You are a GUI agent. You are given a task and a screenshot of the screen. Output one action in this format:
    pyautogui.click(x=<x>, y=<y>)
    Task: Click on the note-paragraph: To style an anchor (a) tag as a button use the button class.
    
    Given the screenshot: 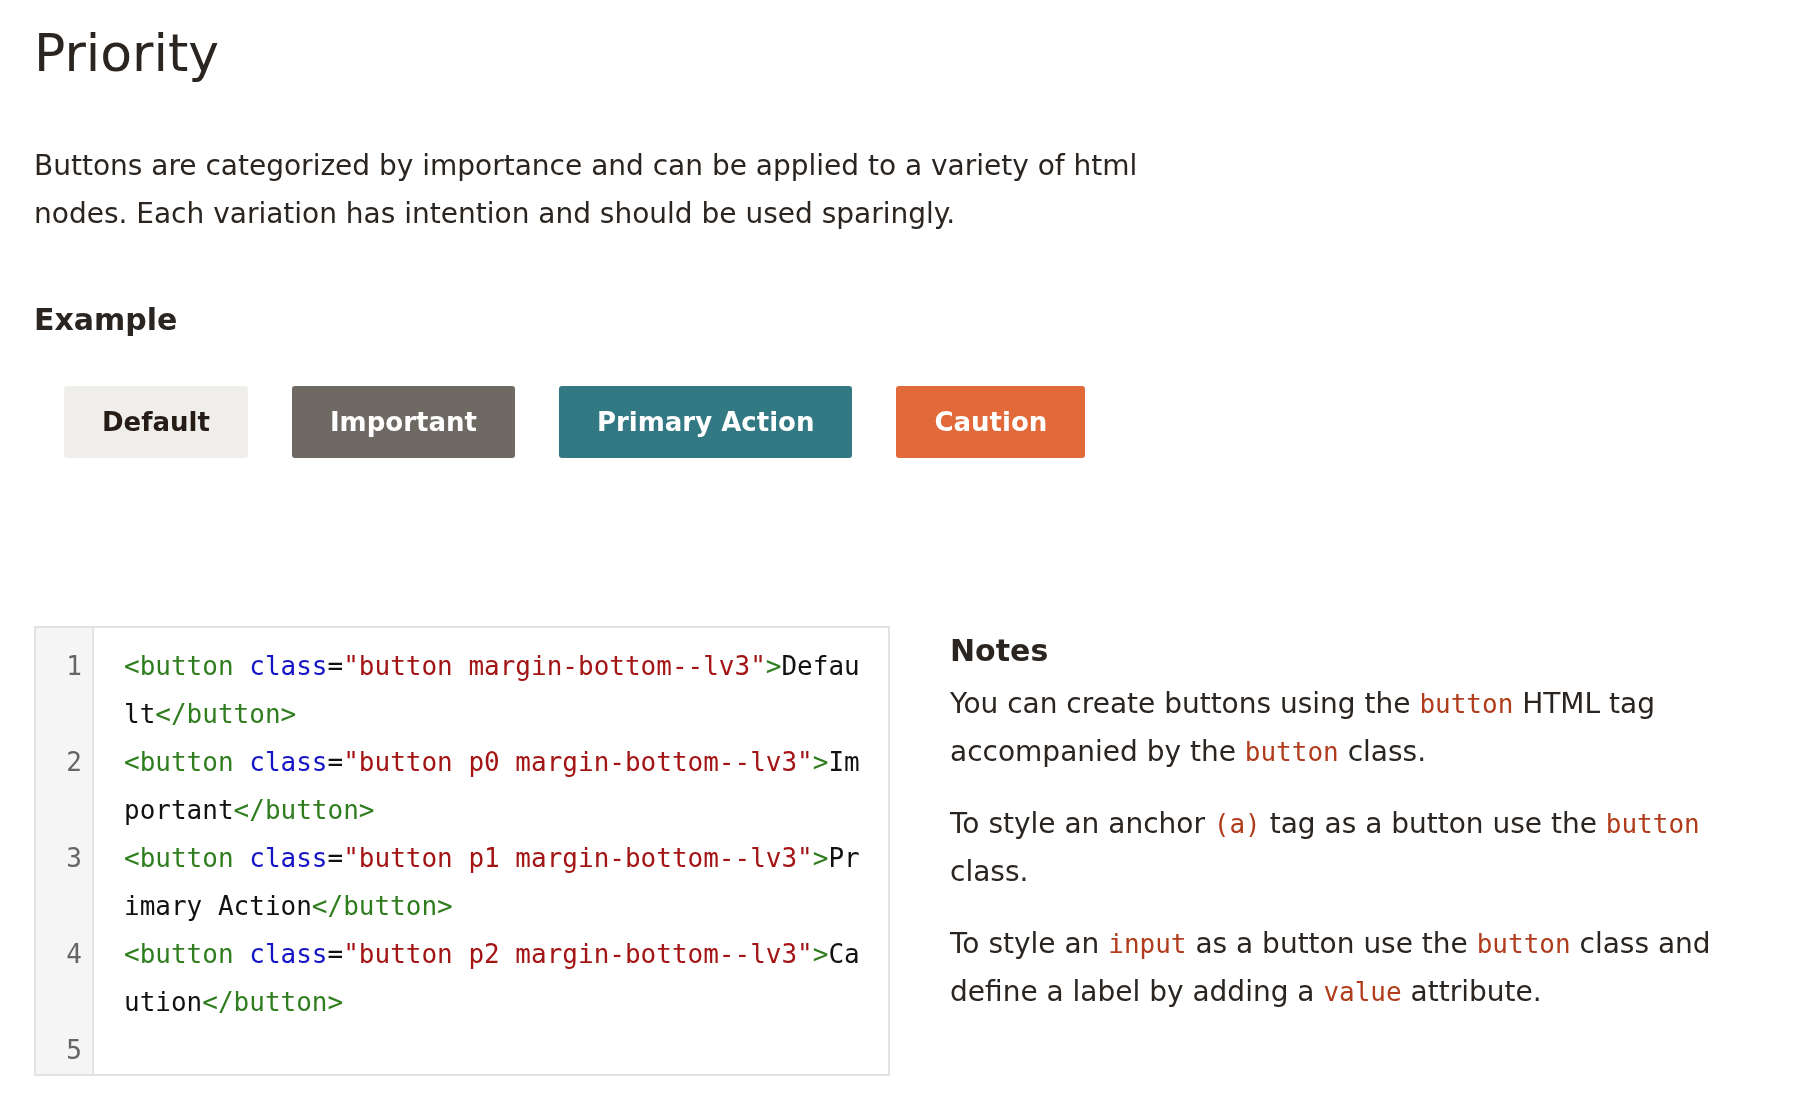 What is the action you would take?
    pyautogui.click(x=1325, y=848)
    